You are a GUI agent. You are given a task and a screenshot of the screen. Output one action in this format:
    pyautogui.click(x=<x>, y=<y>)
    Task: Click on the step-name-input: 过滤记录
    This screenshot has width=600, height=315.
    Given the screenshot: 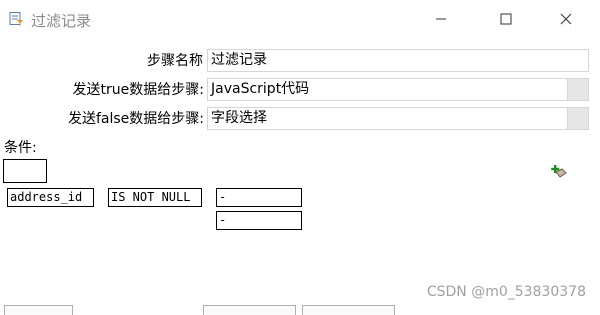 What is the action you would take?
    pyautogui.click(x=398, y=60)
    